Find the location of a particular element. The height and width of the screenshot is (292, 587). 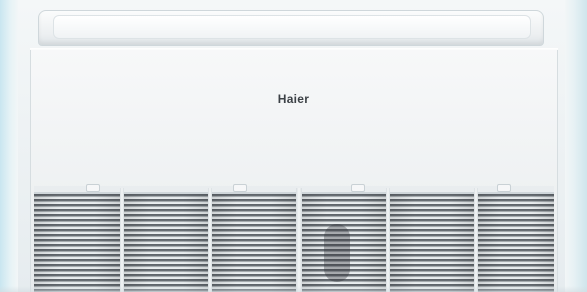

right-edge is located at coordinates (576, 146).